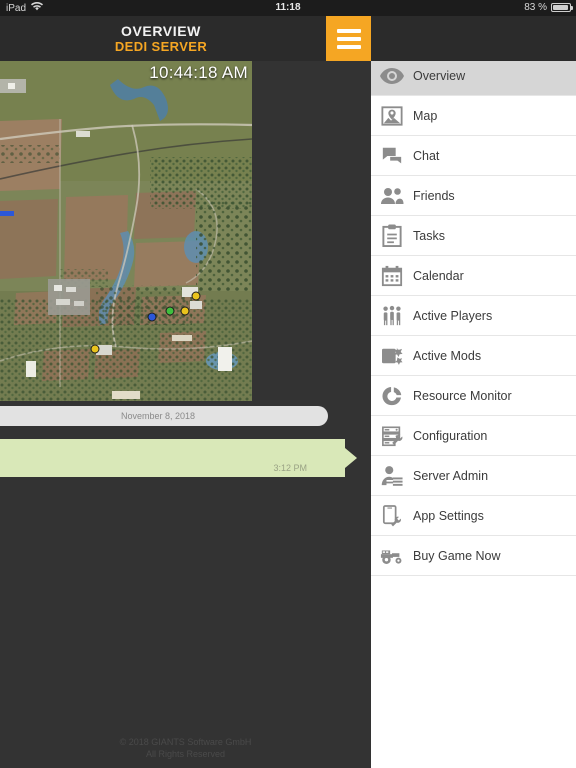 This screenshot has height=768, width=576. I want to click on sidebar-item-active-players: Active Players, so click(473, 316).